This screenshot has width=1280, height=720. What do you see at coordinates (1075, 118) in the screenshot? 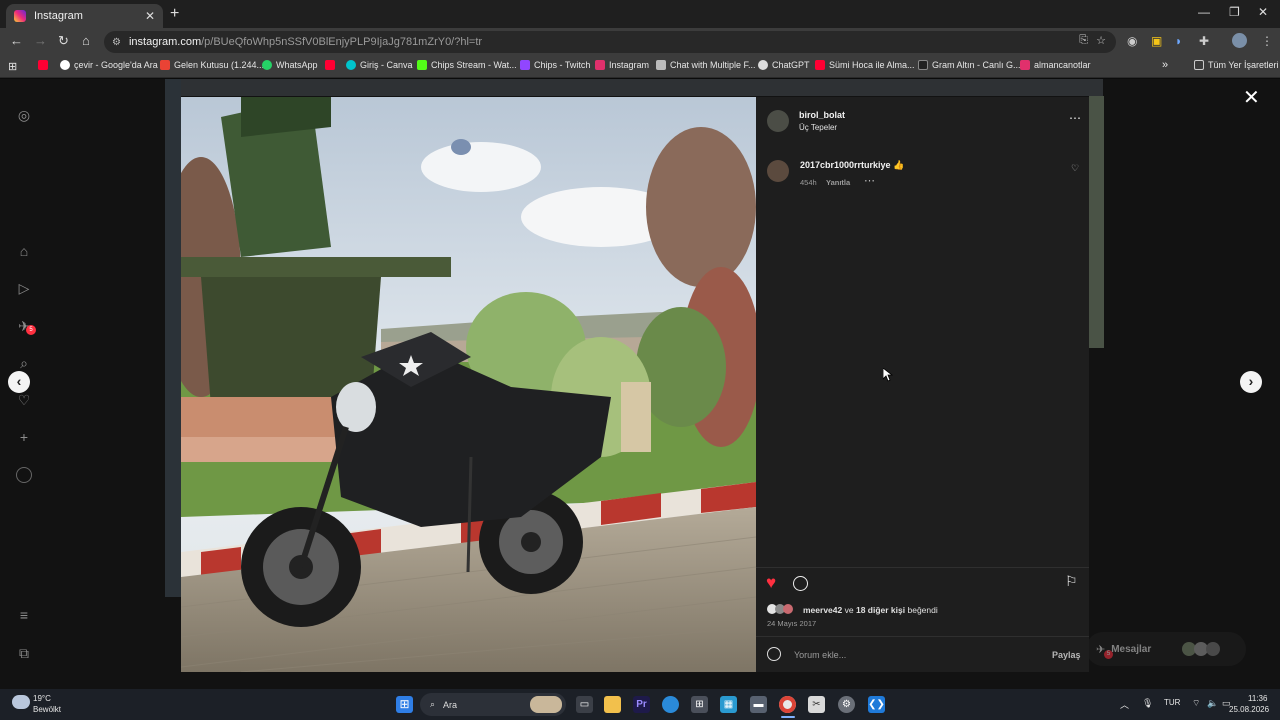
I see `post-options-icon: ⋯` at bounding box center [1075, 118].